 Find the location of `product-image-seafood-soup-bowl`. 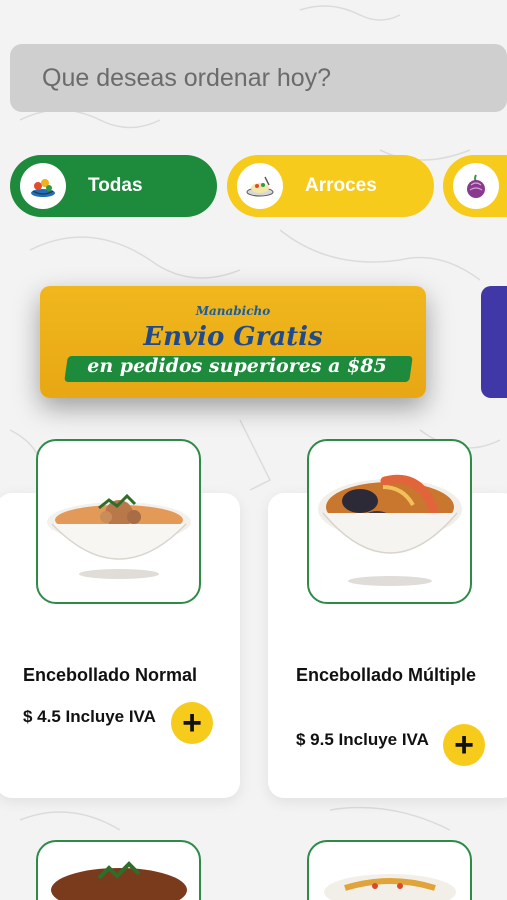

product-image-seafood-soup-bowl is located at coordinates (389, 521).